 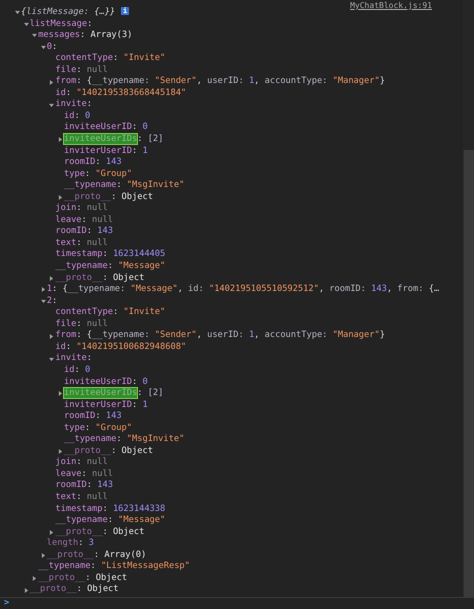 I want to click on internal-property-line: length: 3, so click(x=70, y=544).